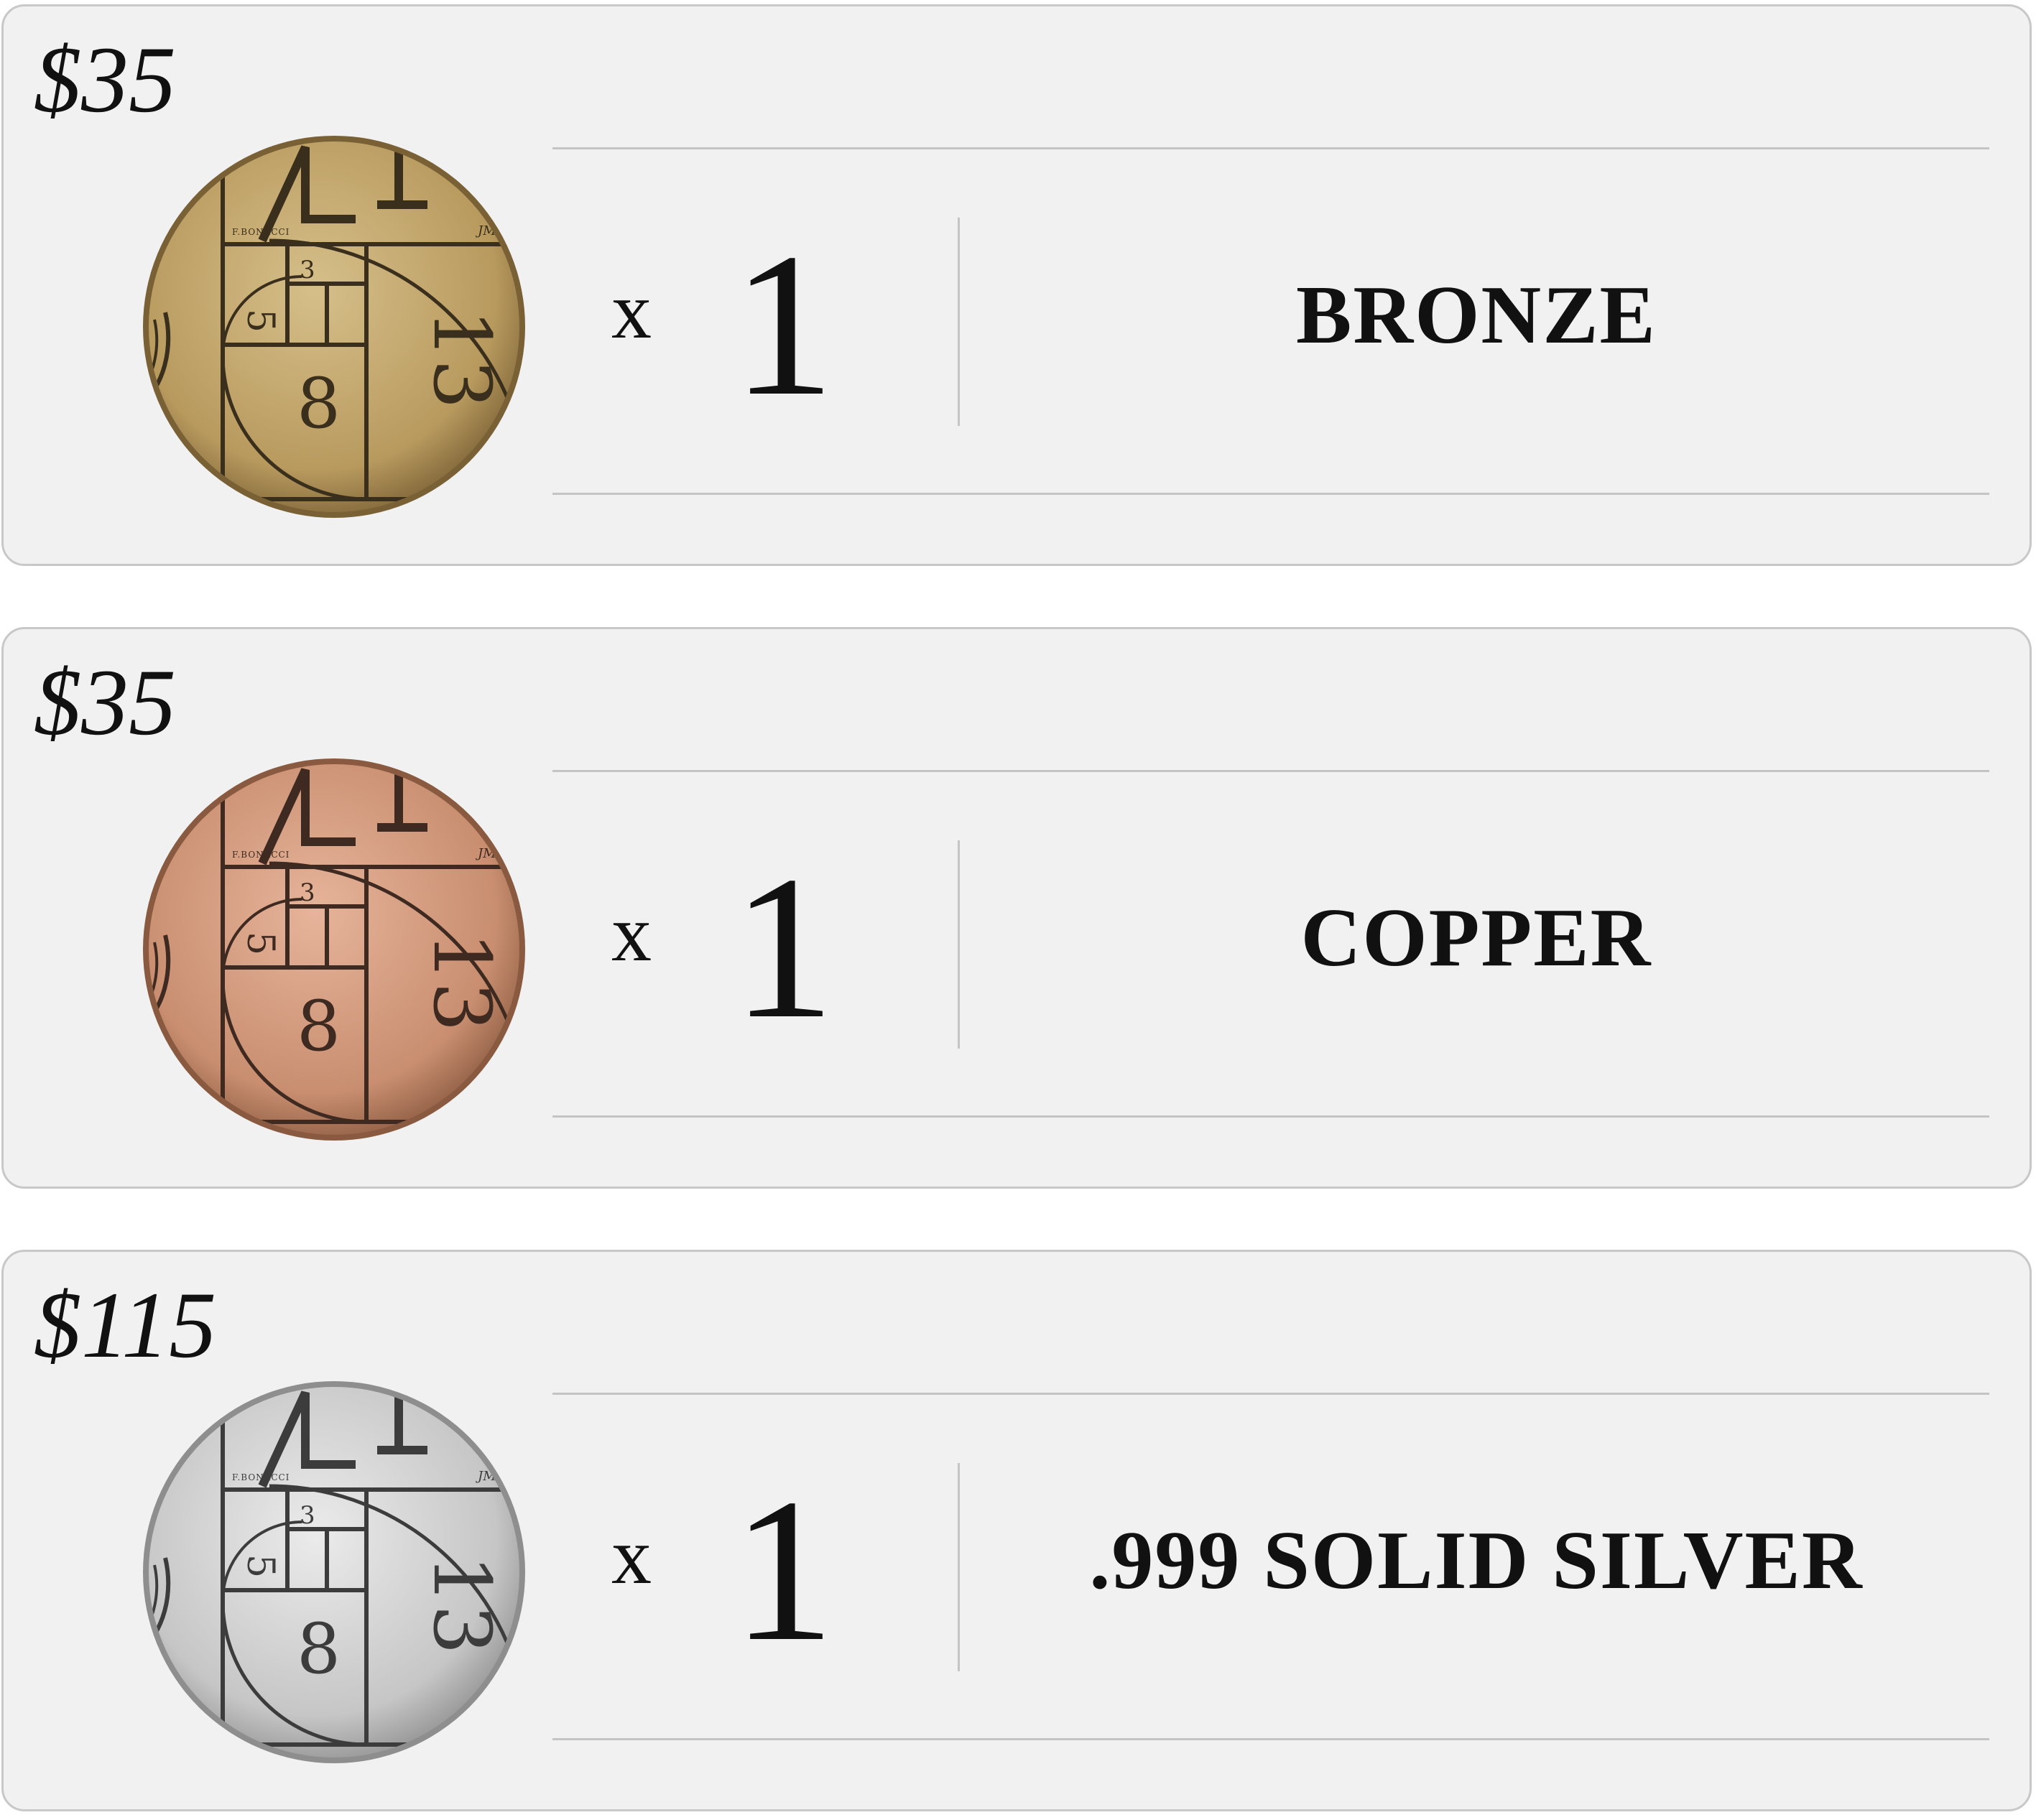 The image size is (2036, 1820). Describe the element at coordinates (1476, 1561) in the screenshot. I see `metal-name: .999 SOLID SILVER` at that location.